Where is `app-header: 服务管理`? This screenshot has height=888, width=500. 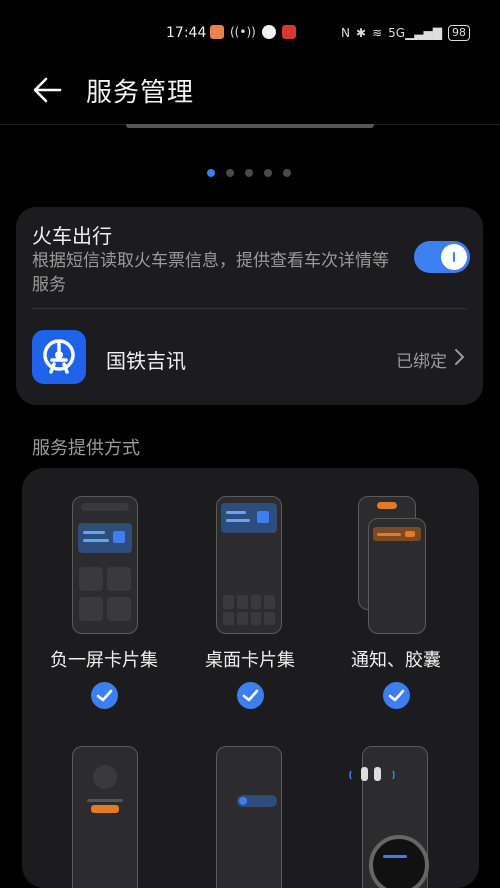 app-header: 服务管理 is located at coordinates (250, 95).